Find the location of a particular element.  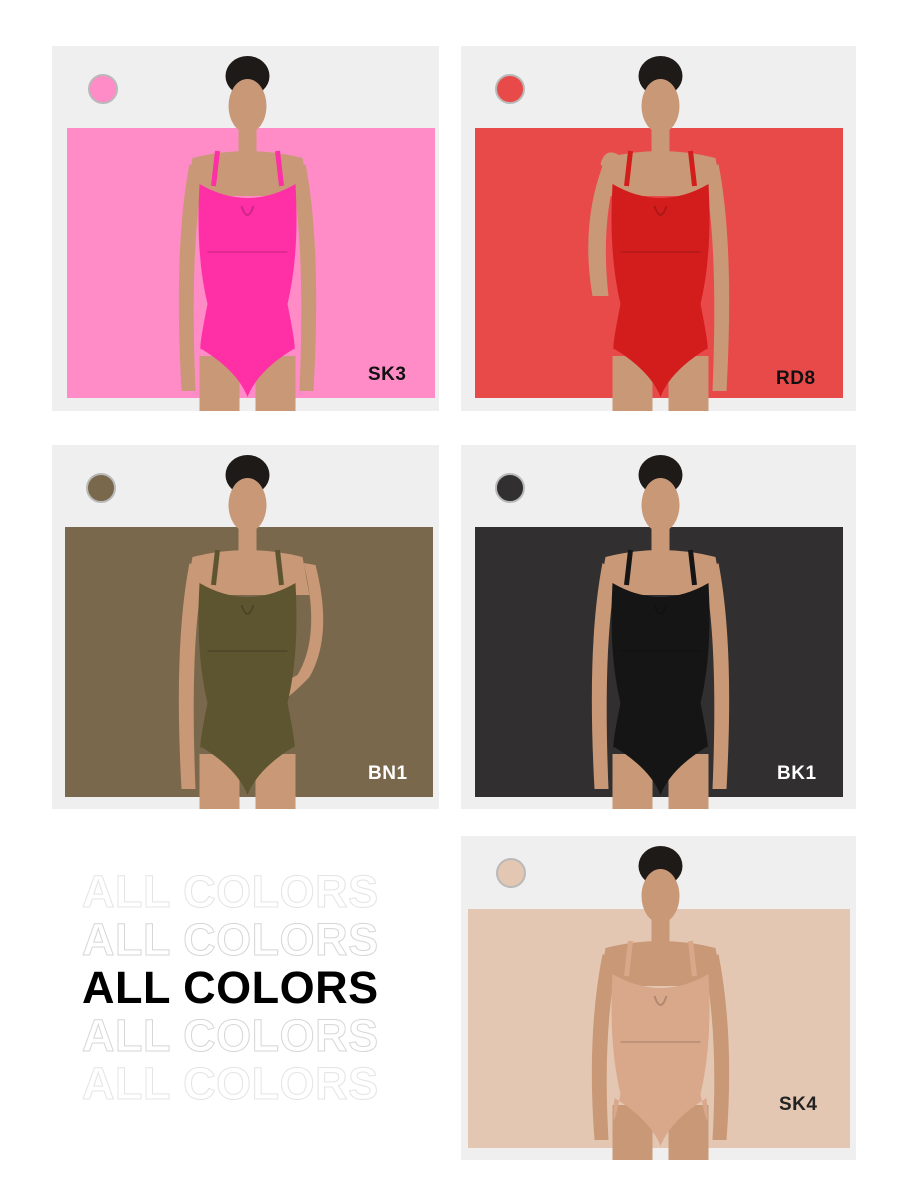

color-card-sk3: SK3 is located at coordinates (245, 228).